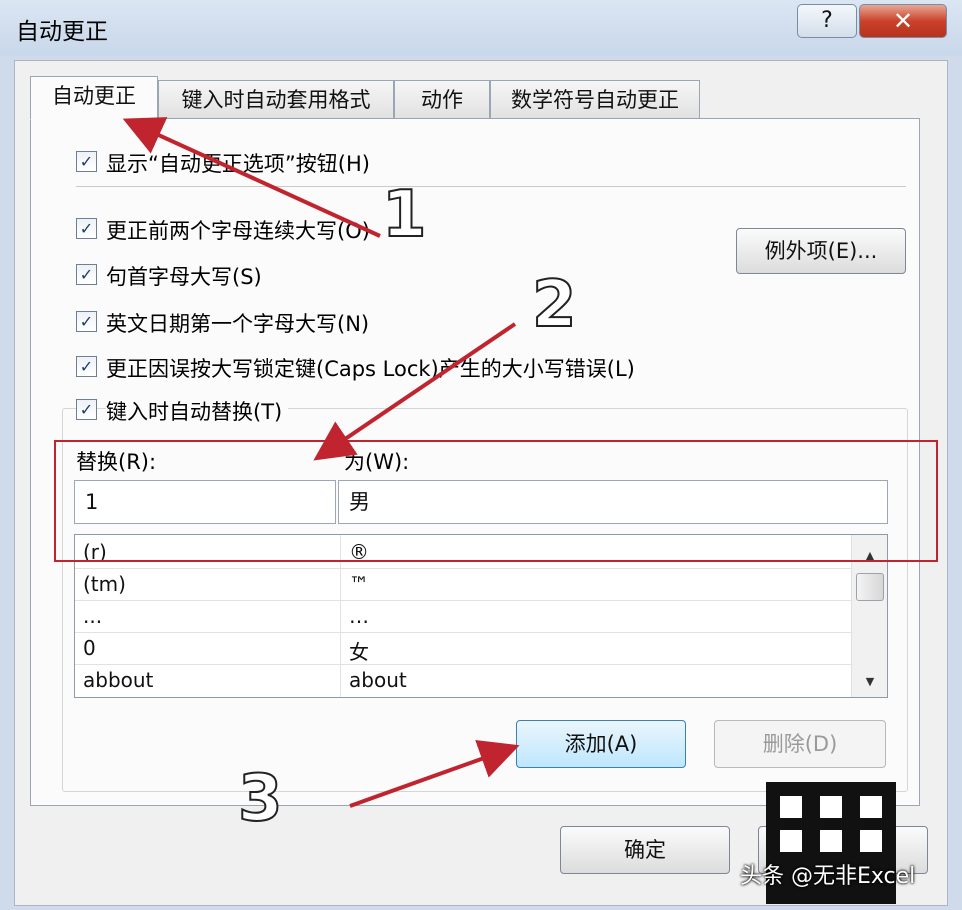  What do you see at coordinates (370, 369) in the screenshot?
I see `caps-lock-label: 更正因误按大写锁定键(Caps Lock)产生的大小写错误(L)` at bounding box center [370, 369].